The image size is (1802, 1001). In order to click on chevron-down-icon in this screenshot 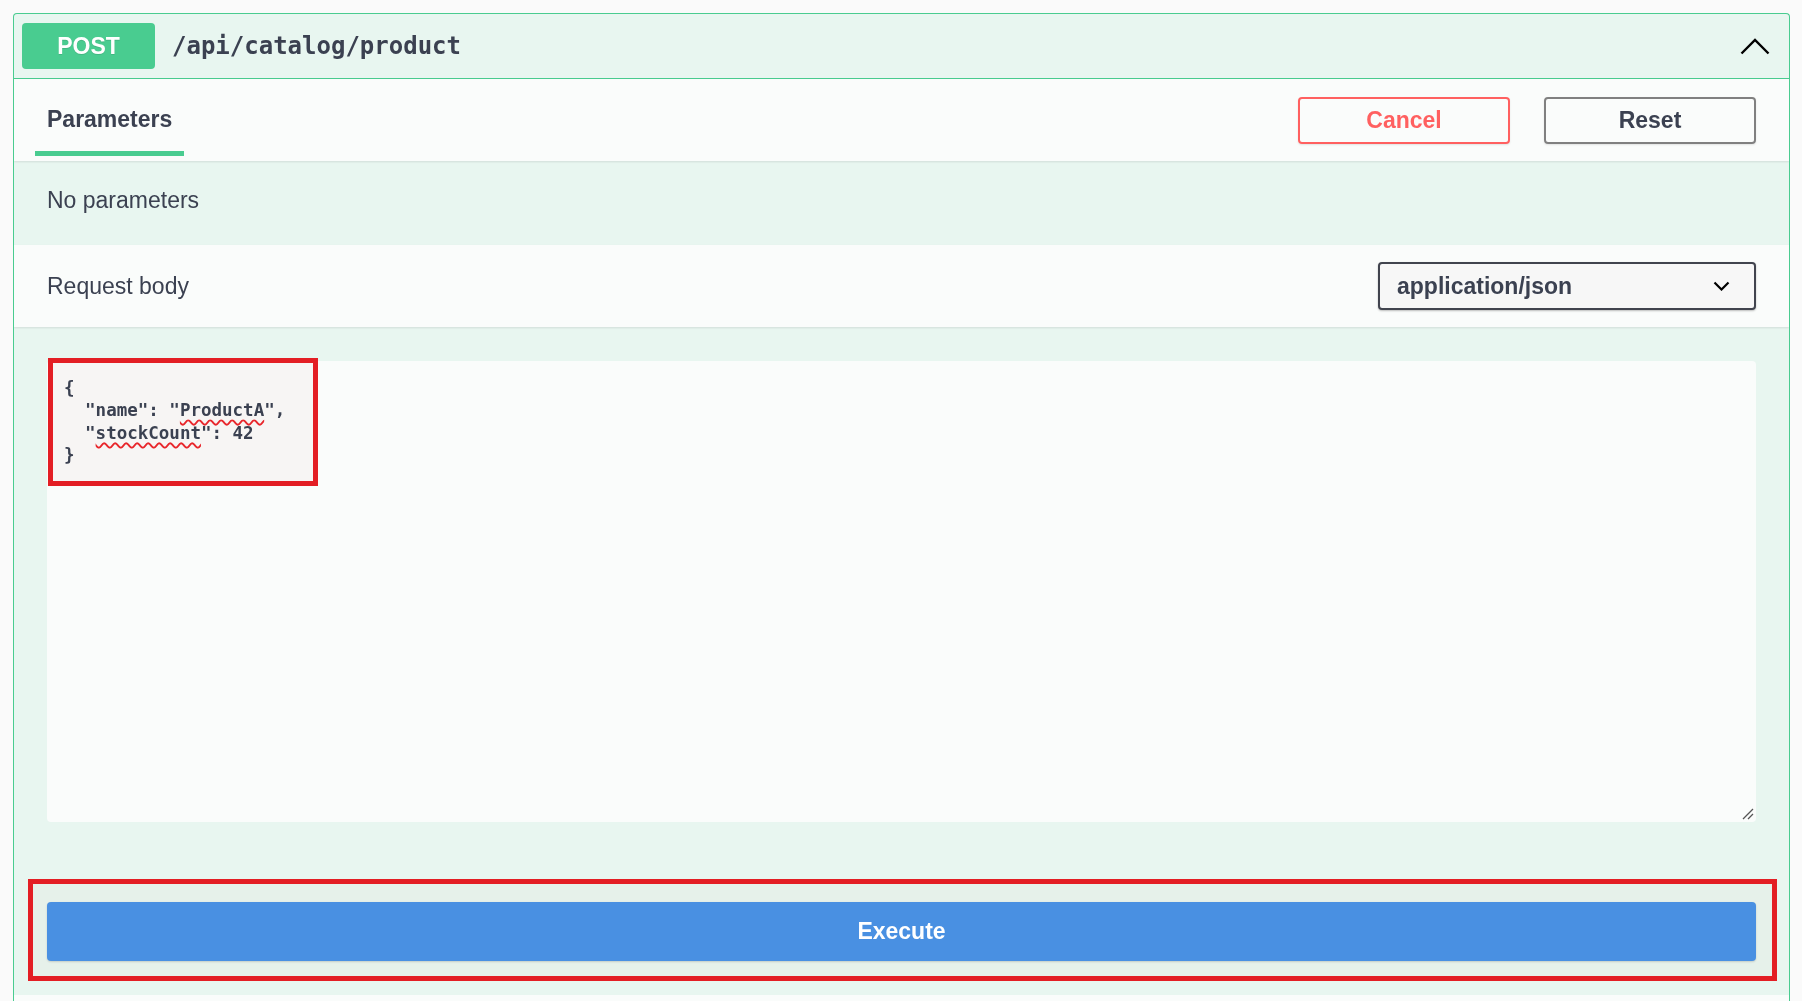, I will do `click(1721, 286)`.